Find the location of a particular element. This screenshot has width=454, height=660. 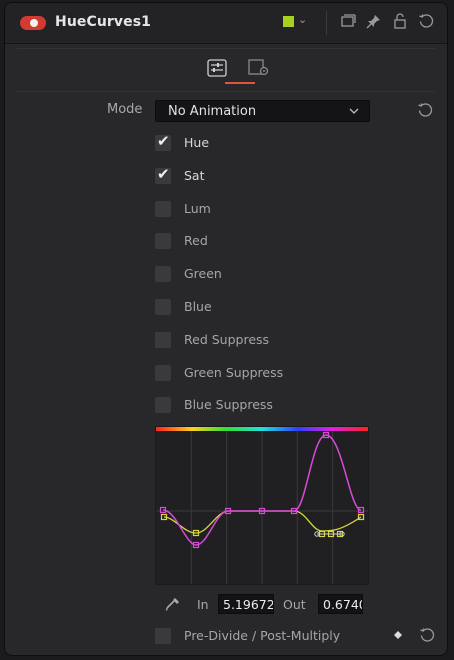

lock-icon is located at coordinates (400, 23).